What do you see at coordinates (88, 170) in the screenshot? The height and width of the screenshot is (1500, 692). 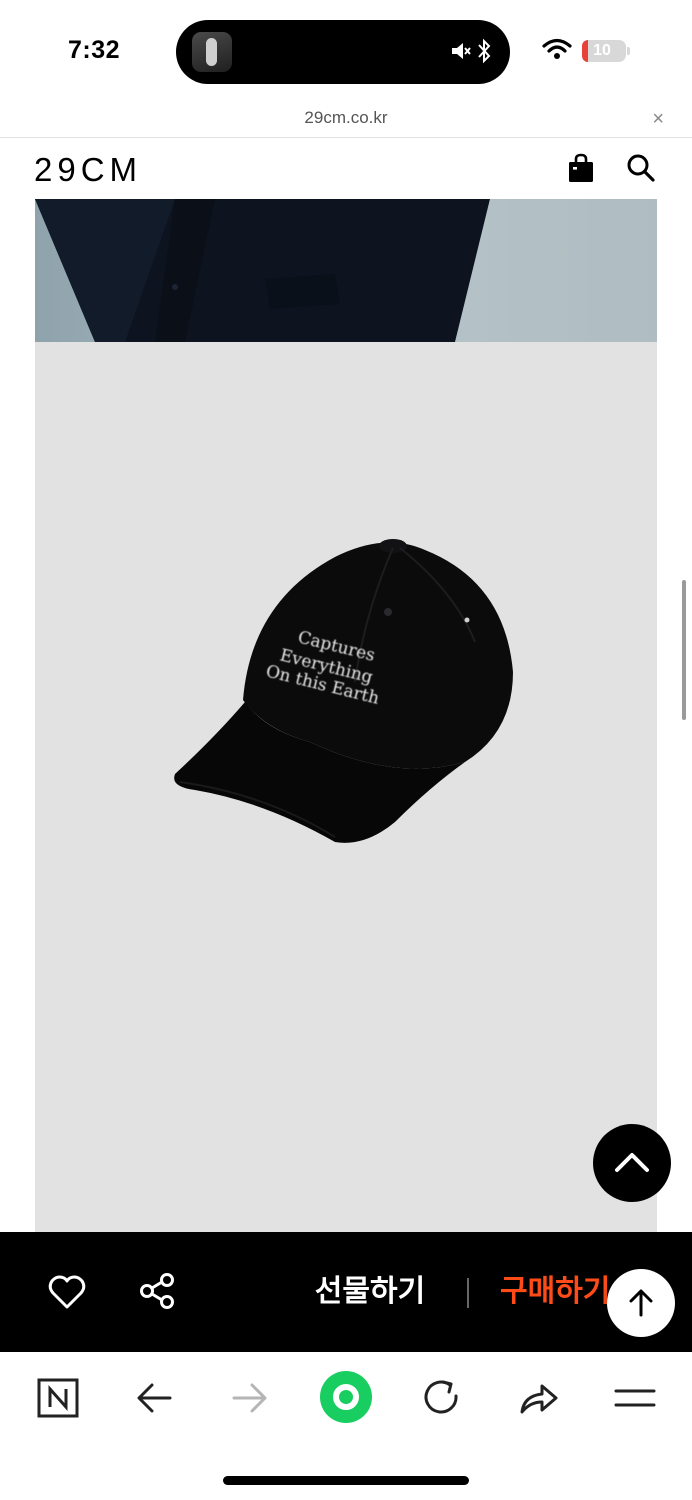 I see `site-logo: 29CM` at bounding box center [88, 170].